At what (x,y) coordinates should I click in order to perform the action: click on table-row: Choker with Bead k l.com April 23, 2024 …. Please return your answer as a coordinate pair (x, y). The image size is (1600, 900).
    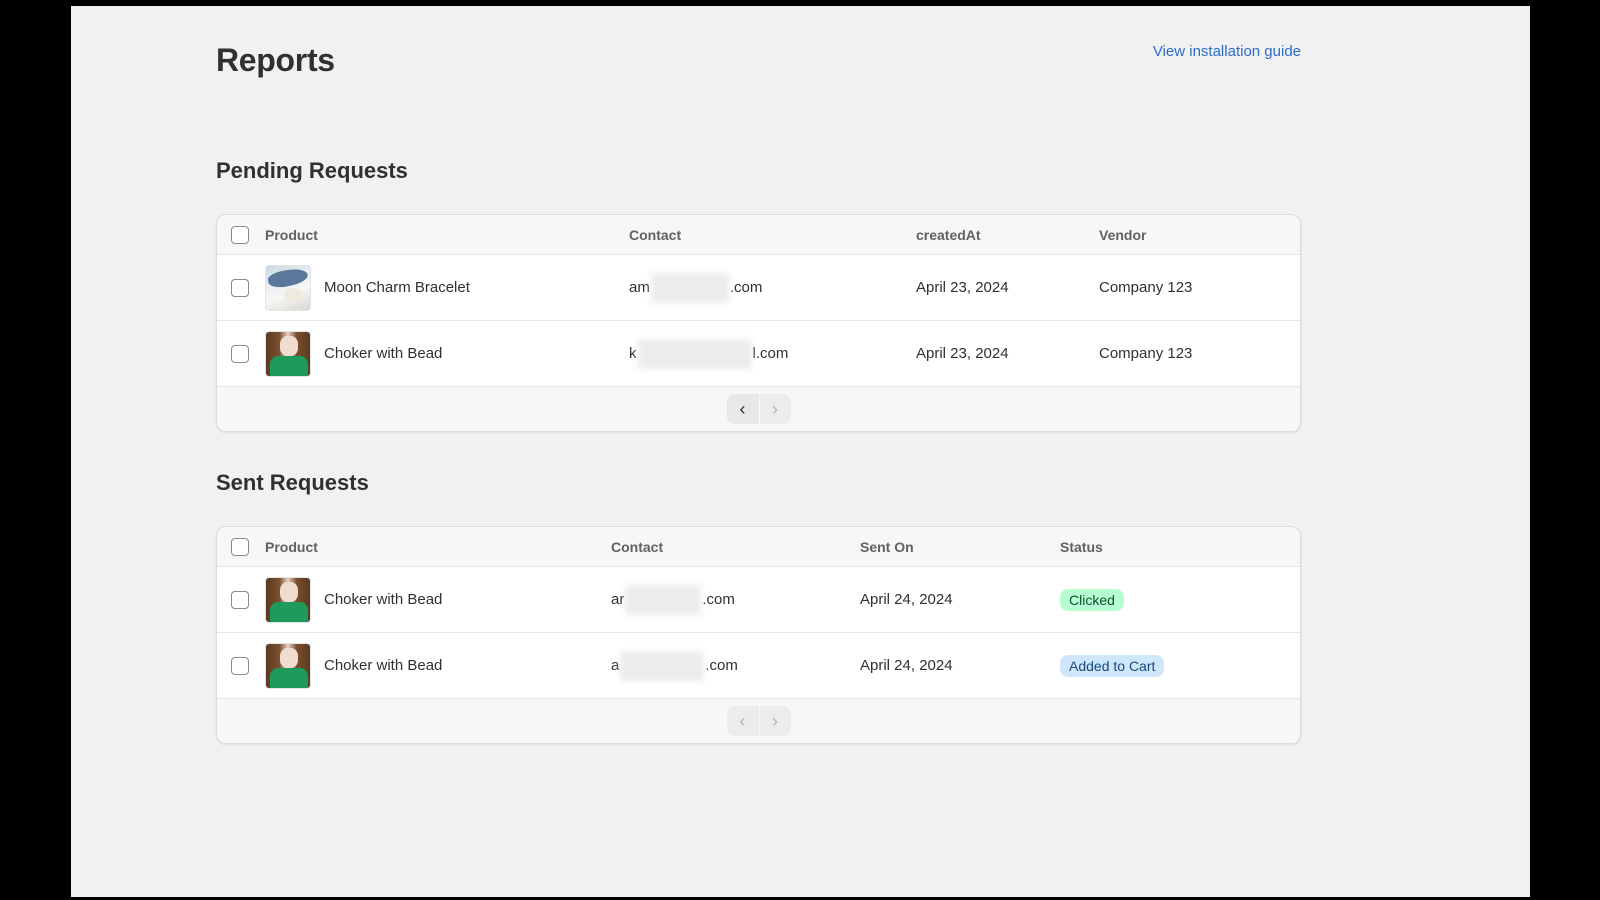
    Looking at the image, I should click on (758, 354).